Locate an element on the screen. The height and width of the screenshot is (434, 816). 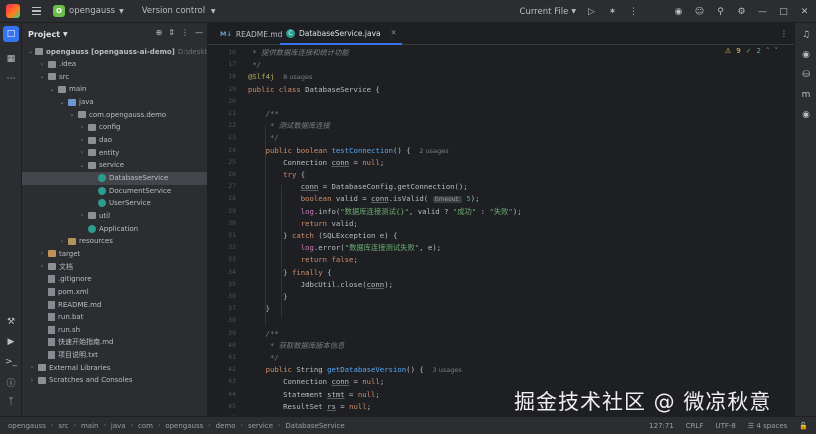
project-selector: O opengauss ▼ is located at coordinates (88, 11).